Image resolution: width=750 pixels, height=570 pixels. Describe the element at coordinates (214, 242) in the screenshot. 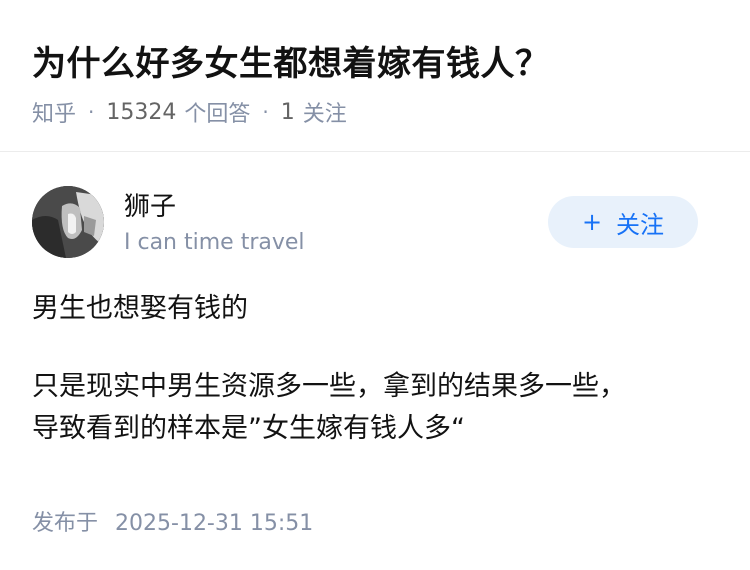

I see `author-bio: I can time travel` at that location.